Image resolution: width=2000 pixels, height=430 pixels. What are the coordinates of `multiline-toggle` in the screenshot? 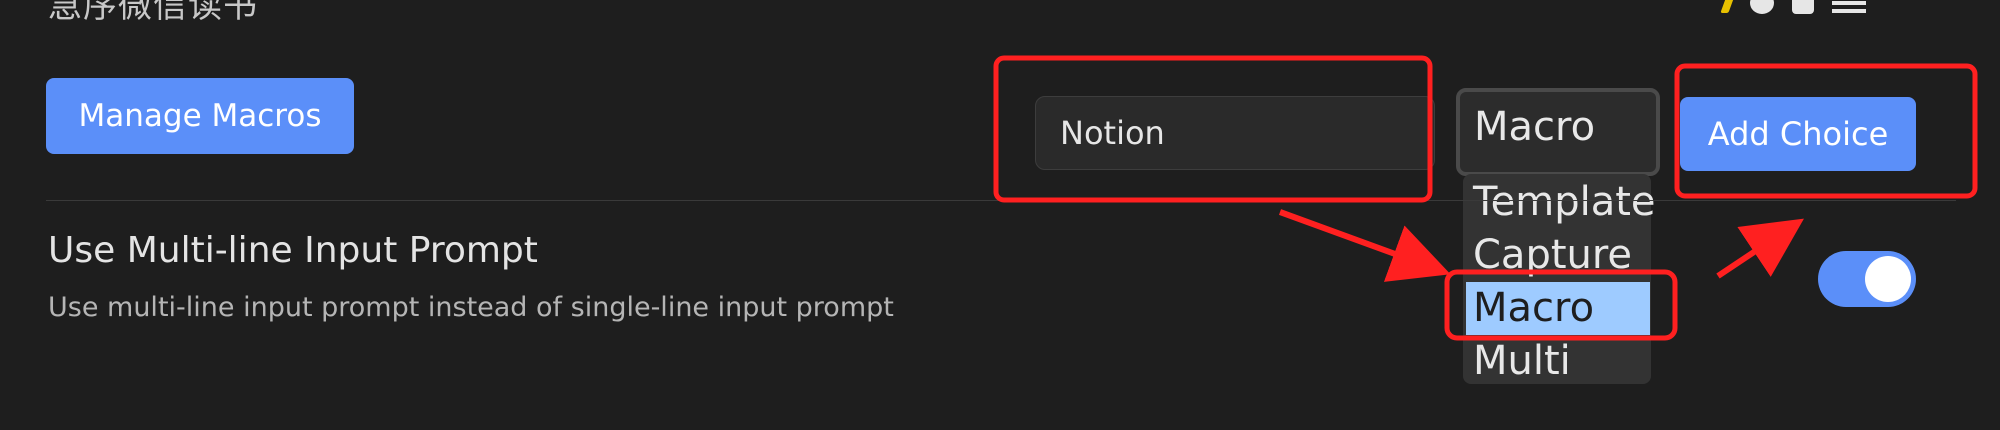 It's located at (1867, 279).